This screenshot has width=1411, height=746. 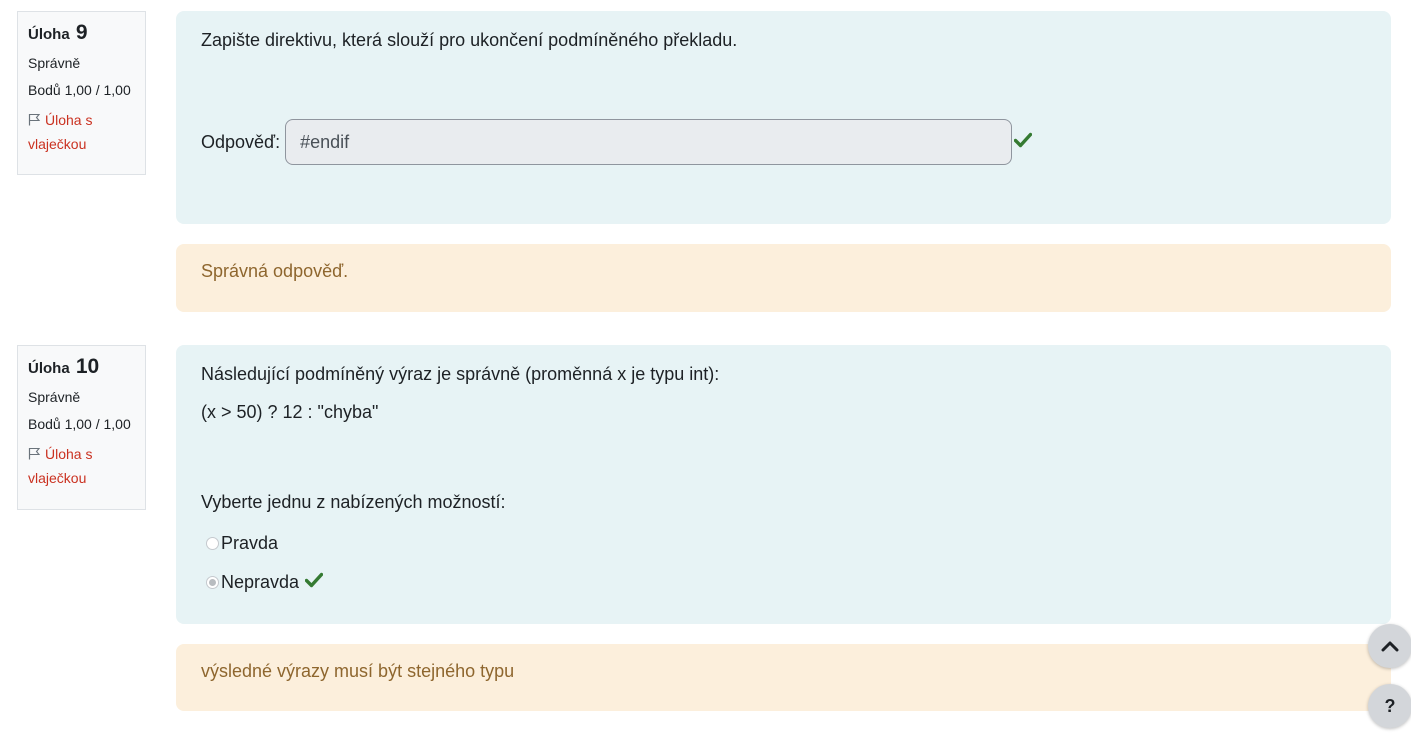 I want to click on help-button: ?, so click(x=1389, y=706).